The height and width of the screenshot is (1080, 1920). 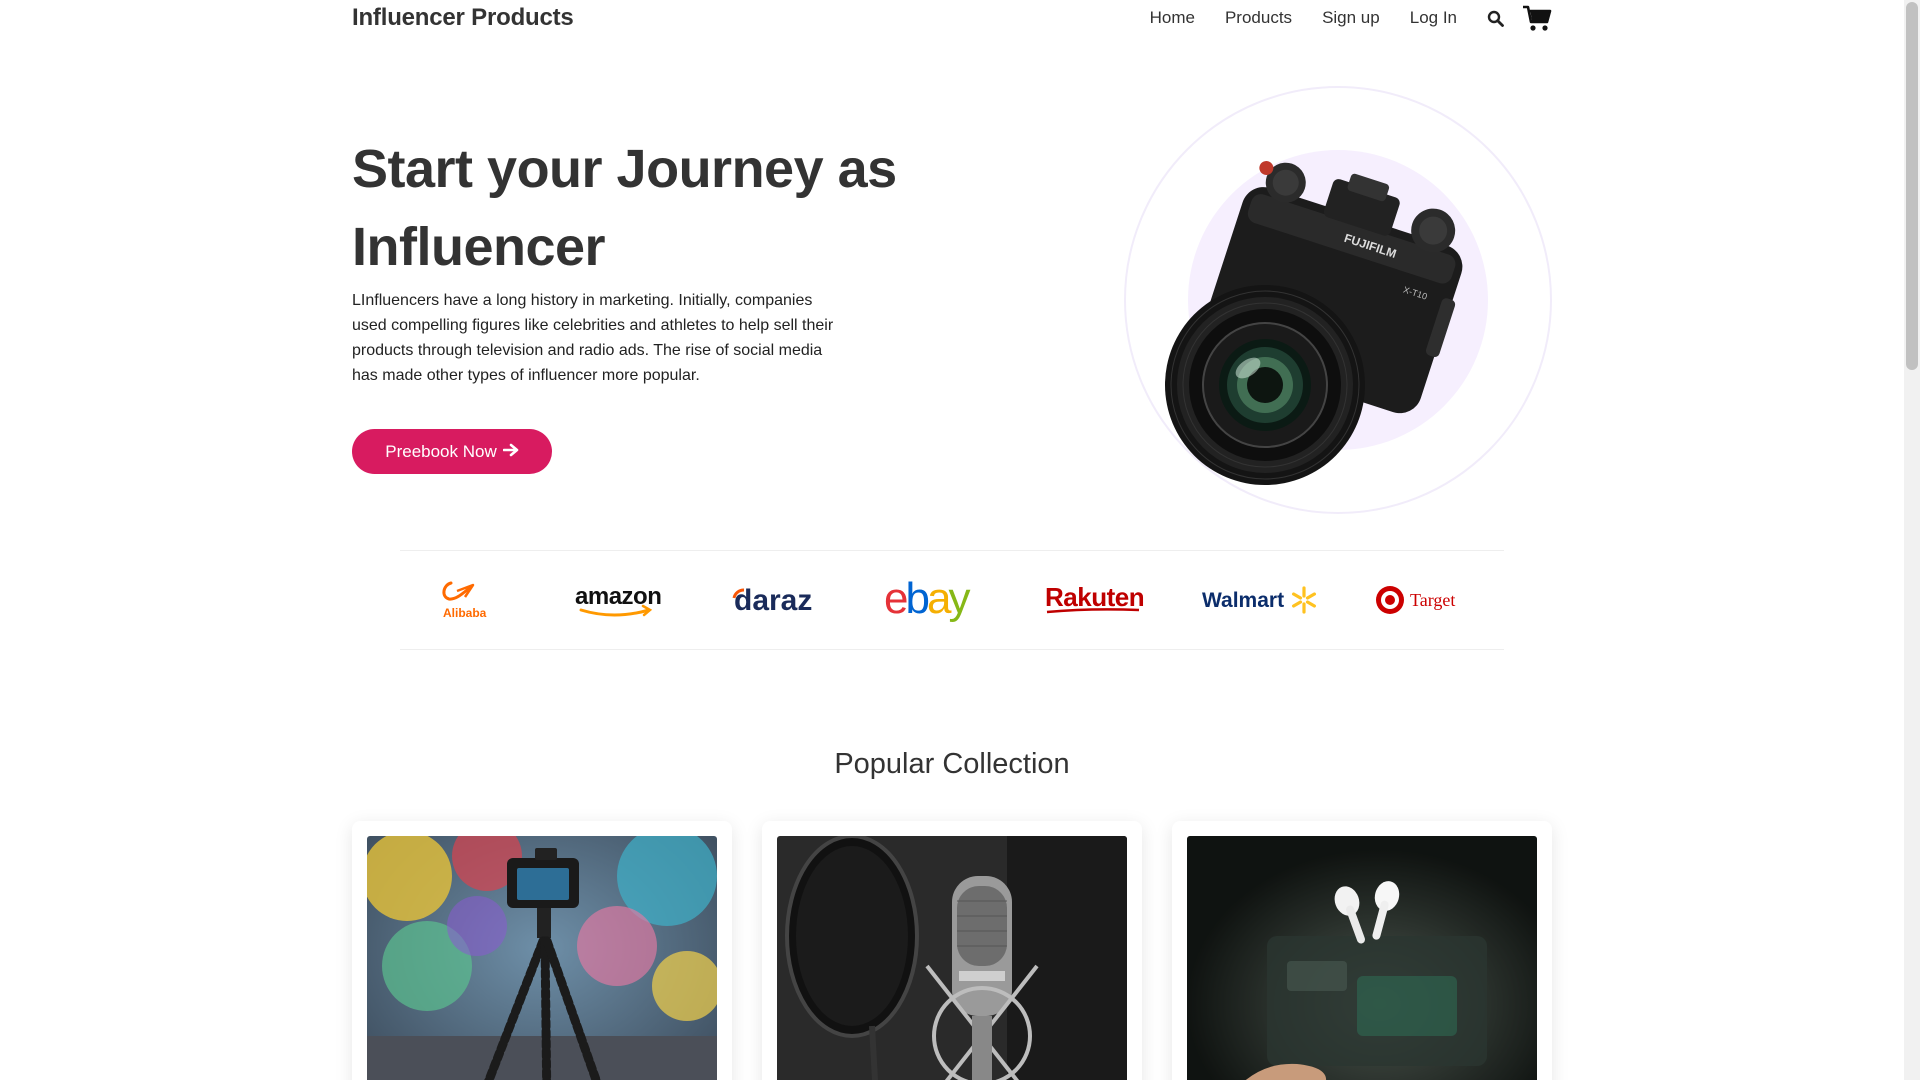 I want to click on hero-title-line2: Influencer, so click(x=479, y=247).